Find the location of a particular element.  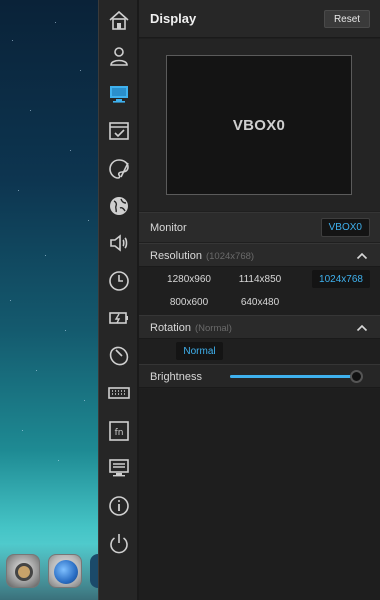

brightness-row: Brightness is located at coordinates (259, 376).